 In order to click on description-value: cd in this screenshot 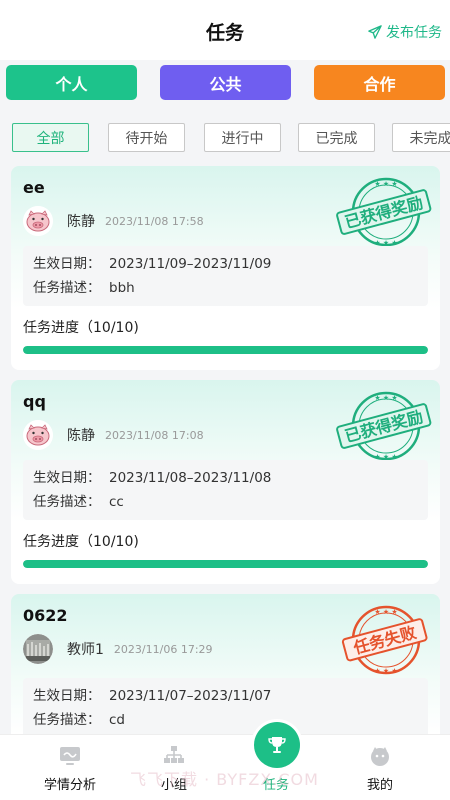, I will do `click(117, 720)`.